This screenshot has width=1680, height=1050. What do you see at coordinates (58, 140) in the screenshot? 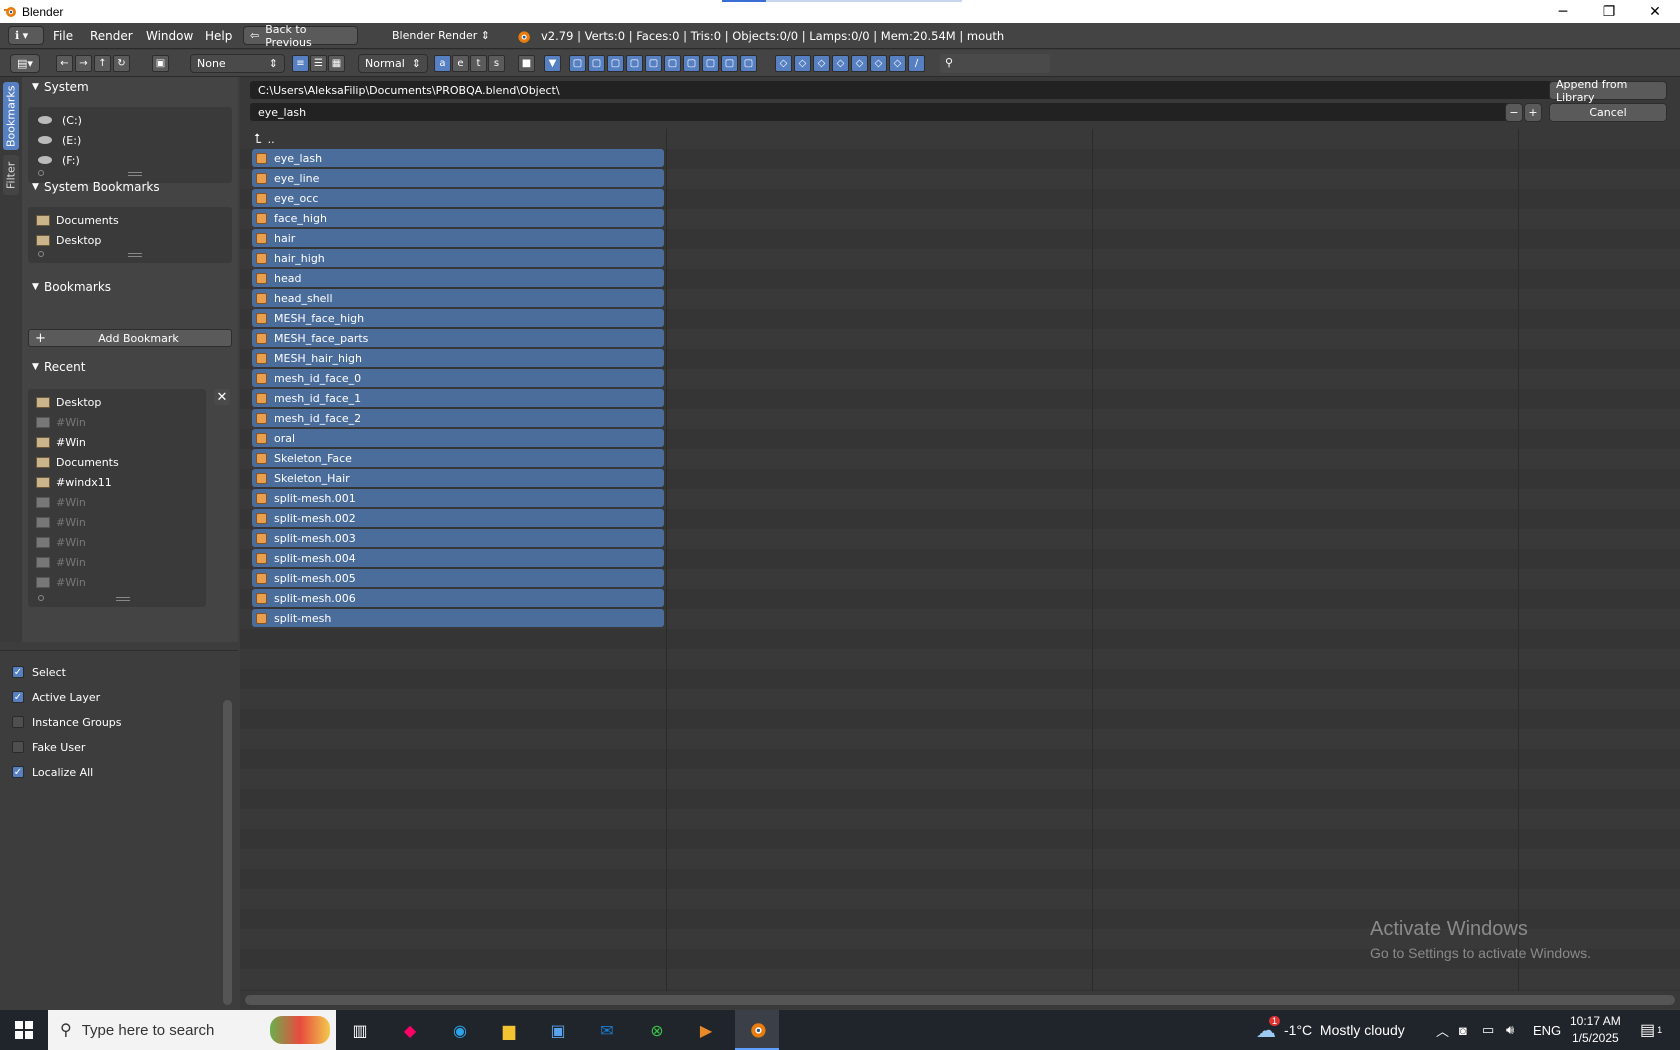
I see `drive-item-e: (E:)` at bounding box center [58, 140].